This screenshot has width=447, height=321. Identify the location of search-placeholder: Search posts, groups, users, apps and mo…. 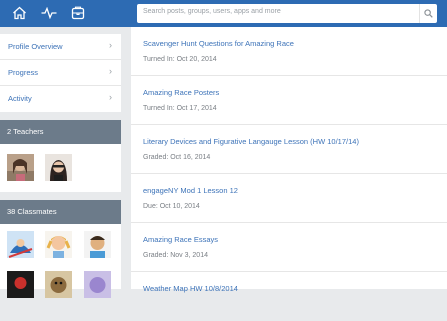
(212, 11).